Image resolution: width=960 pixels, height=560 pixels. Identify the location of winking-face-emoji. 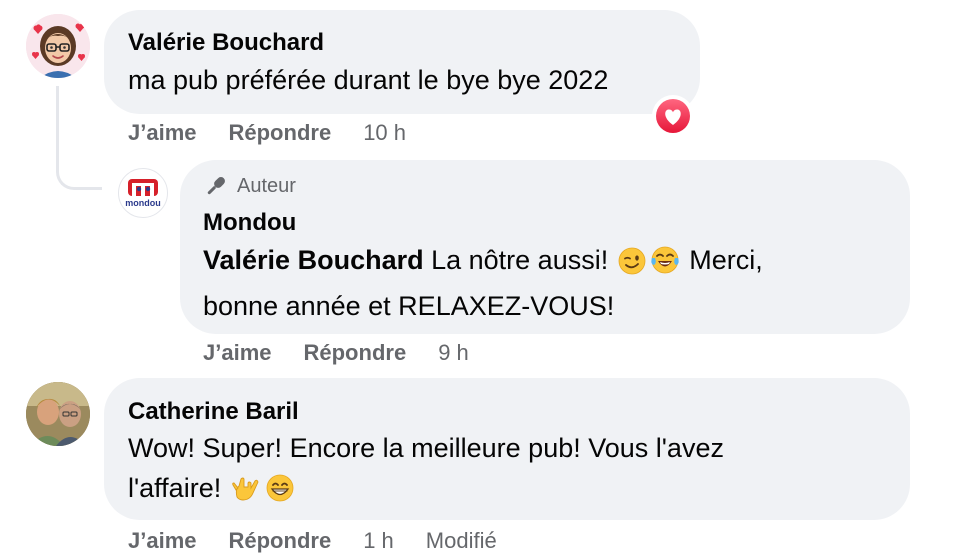
(632, 266).